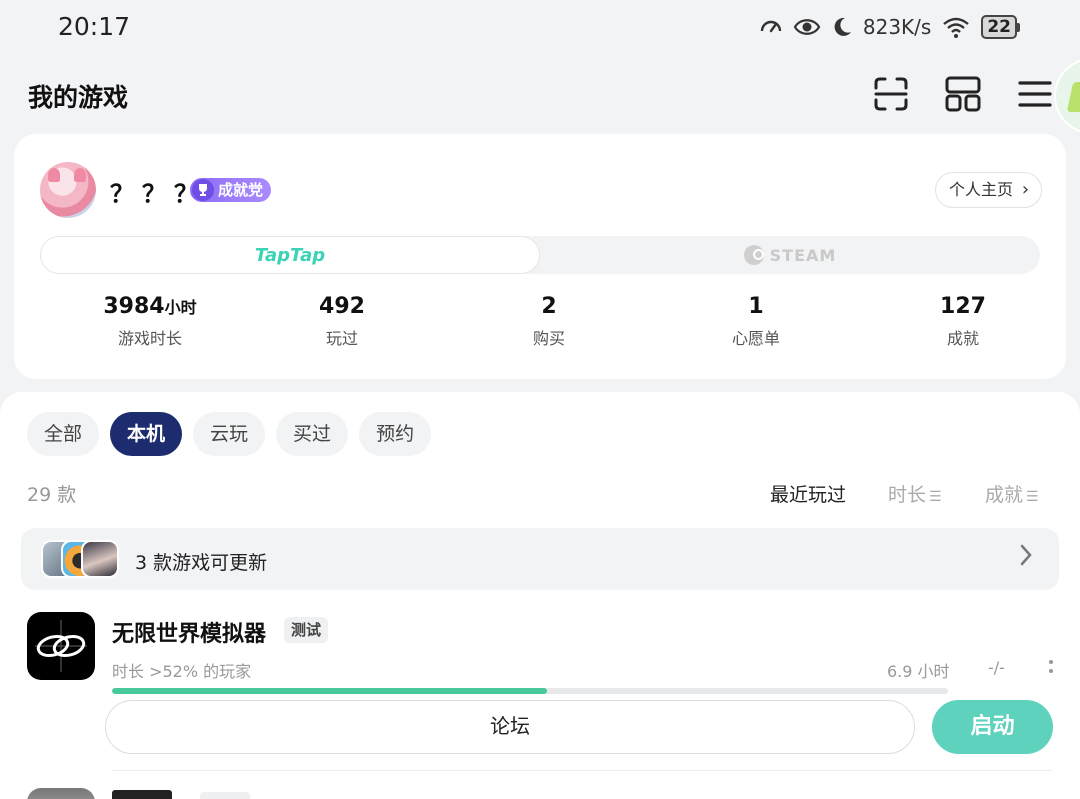  I want to click on floating-avatar, so click(1067, 96).